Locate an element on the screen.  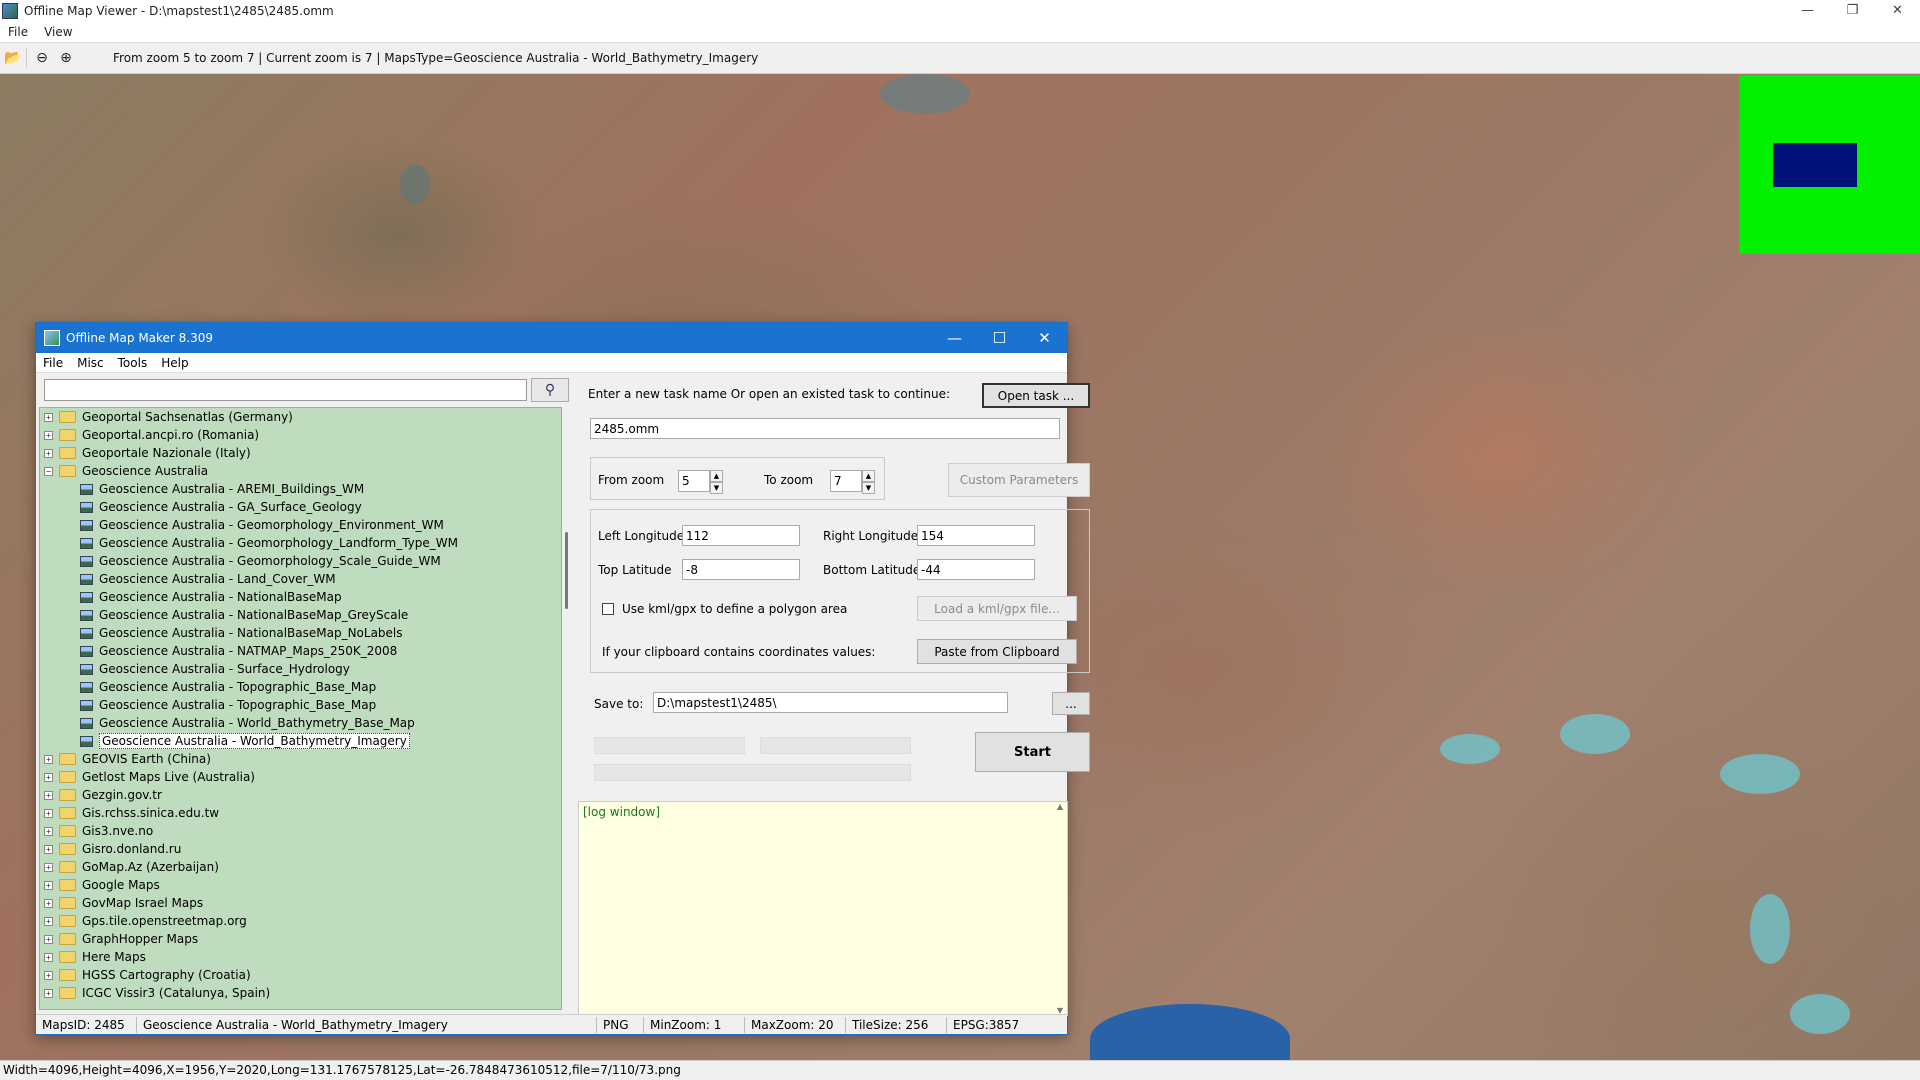
kml-checkbox is located at coordinates (608, 609).